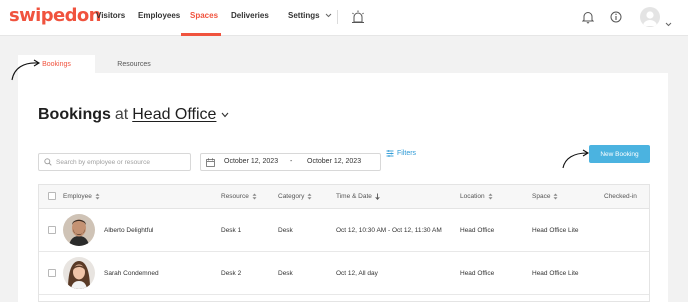  I want to click on column-header-checked-in: Checked-in, so click(620, 196).